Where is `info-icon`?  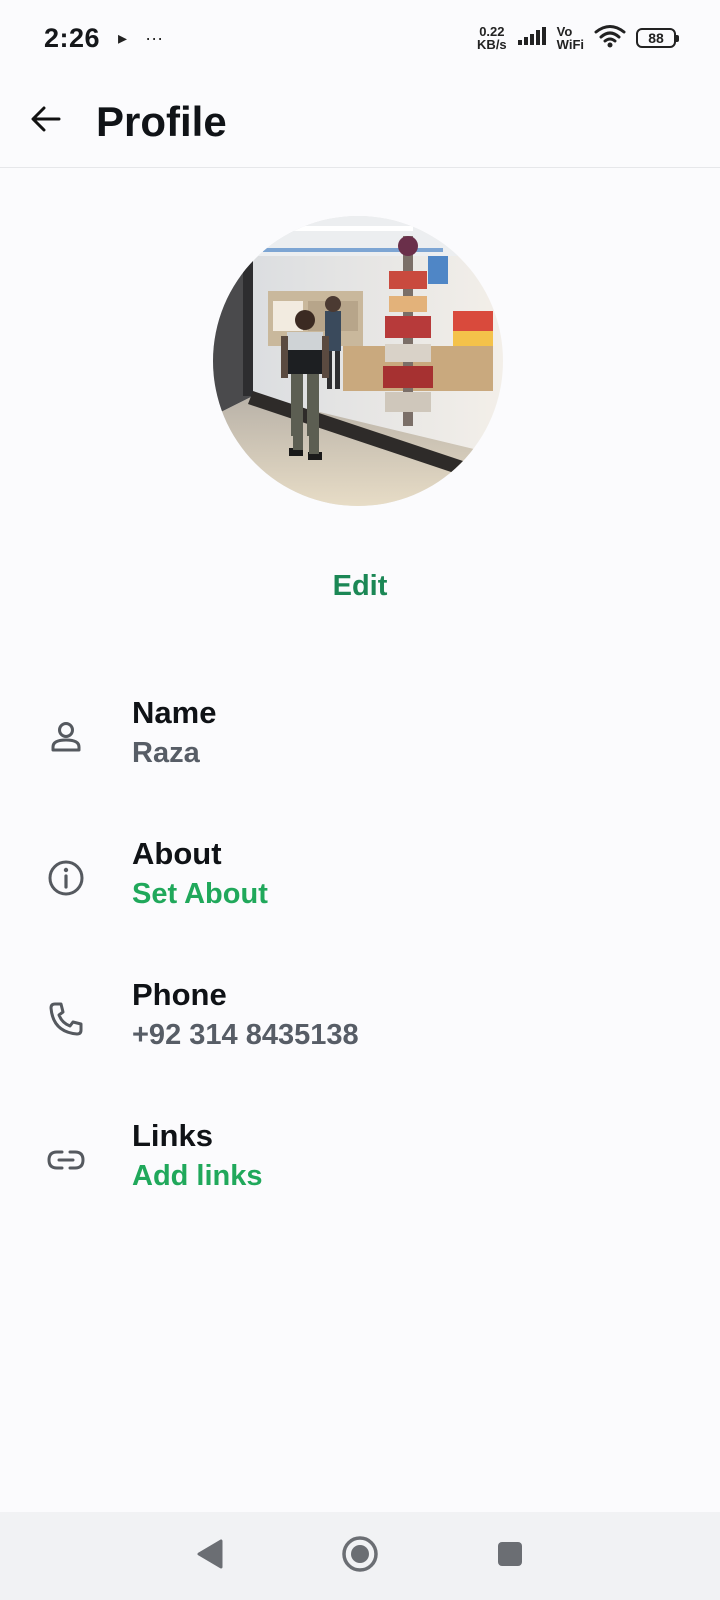 info-icon is located at coordinates (66, 878).